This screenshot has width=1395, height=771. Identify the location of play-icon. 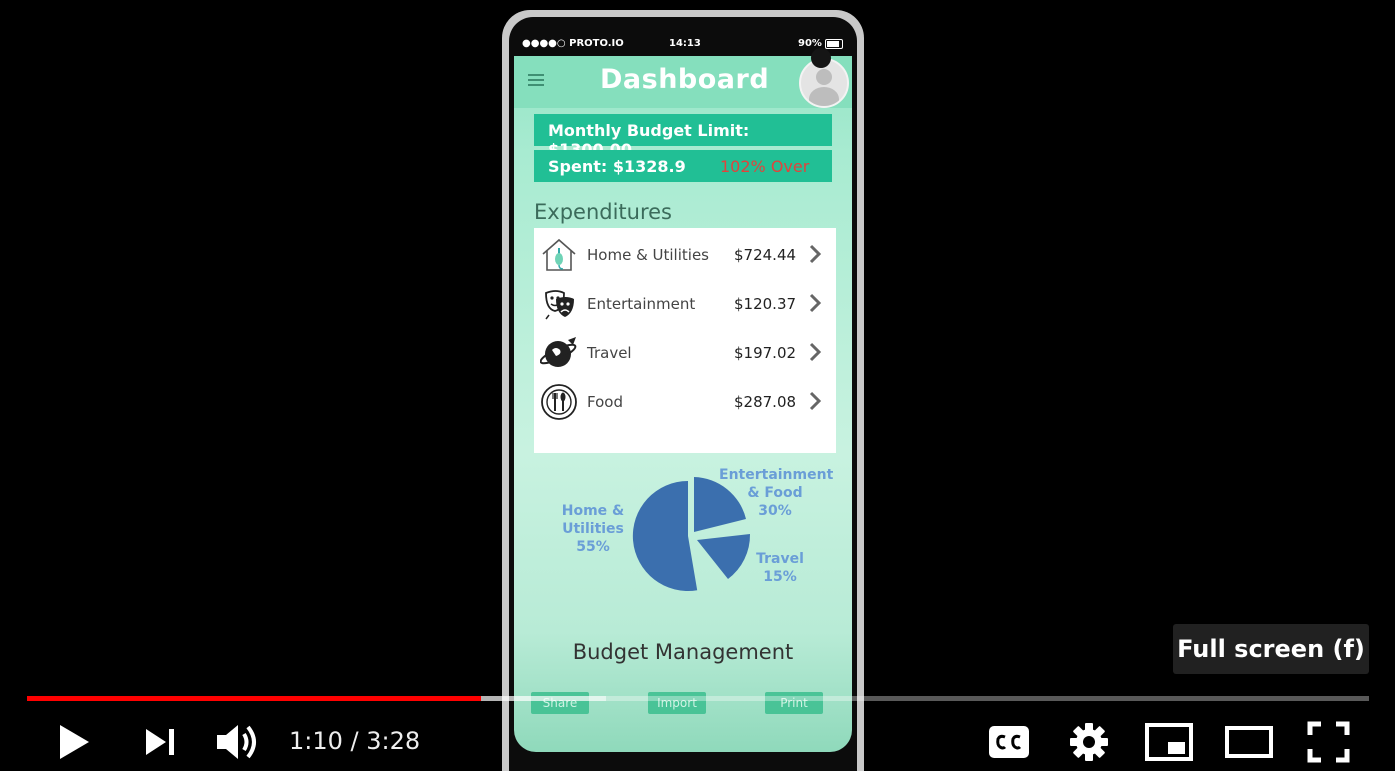
(74, 742).